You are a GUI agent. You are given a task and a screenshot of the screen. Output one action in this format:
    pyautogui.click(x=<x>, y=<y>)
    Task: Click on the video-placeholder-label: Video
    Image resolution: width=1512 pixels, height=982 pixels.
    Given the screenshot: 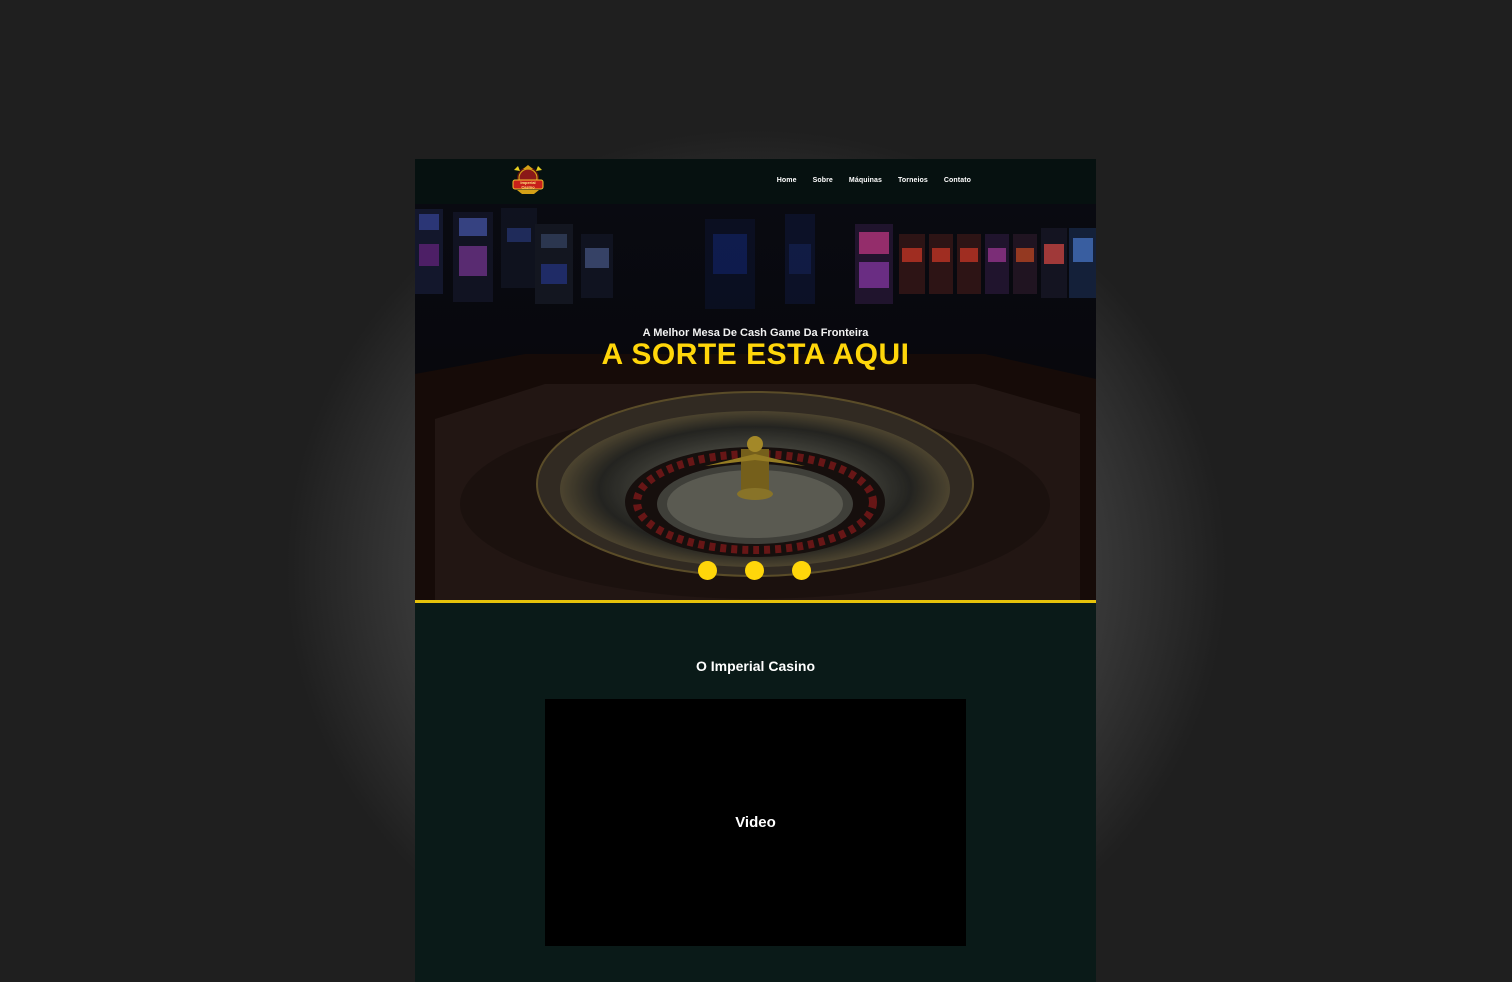 What is the action you would take?
    pyautogui.click(x=755, y=822)
    